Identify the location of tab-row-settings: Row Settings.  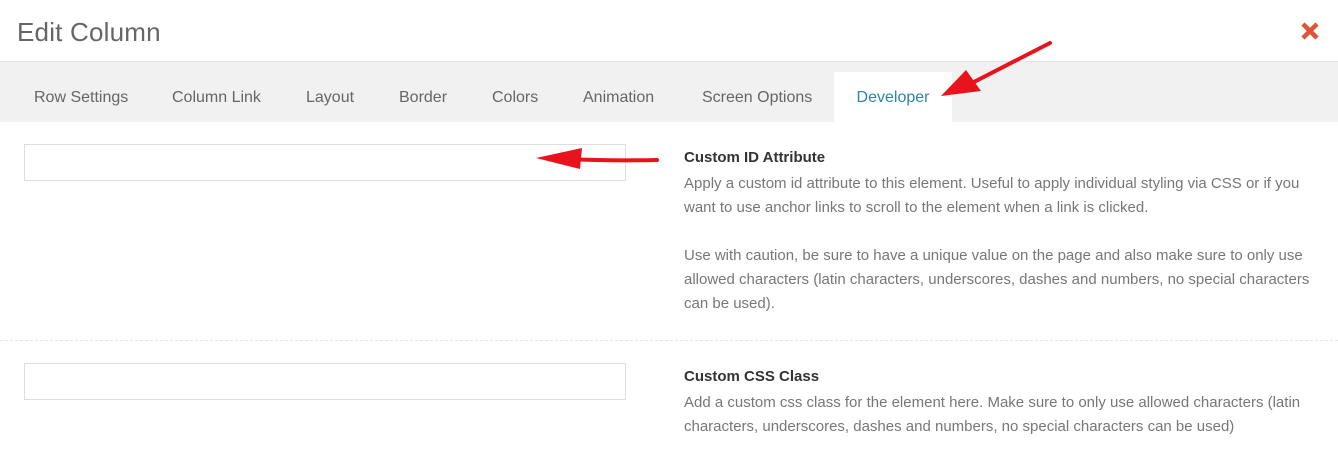
(81, 92).